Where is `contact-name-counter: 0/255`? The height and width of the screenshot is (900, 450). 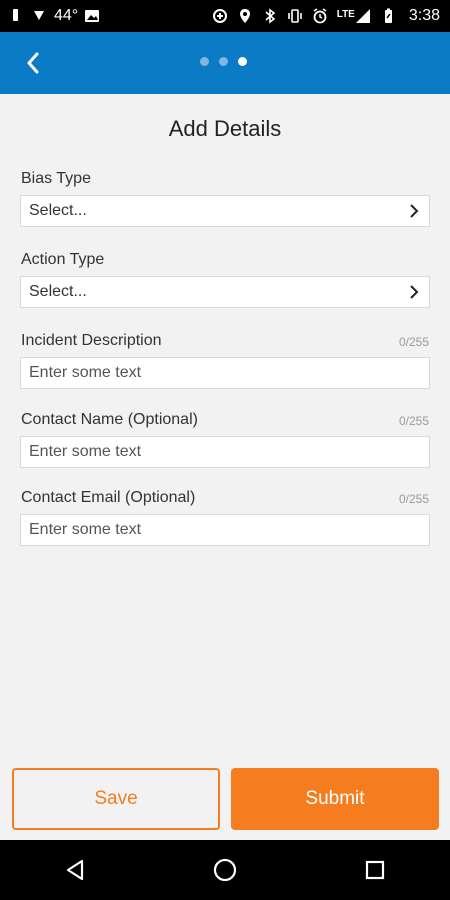
contact-name-counter: 0/255 is located at coordinates (413, 421).